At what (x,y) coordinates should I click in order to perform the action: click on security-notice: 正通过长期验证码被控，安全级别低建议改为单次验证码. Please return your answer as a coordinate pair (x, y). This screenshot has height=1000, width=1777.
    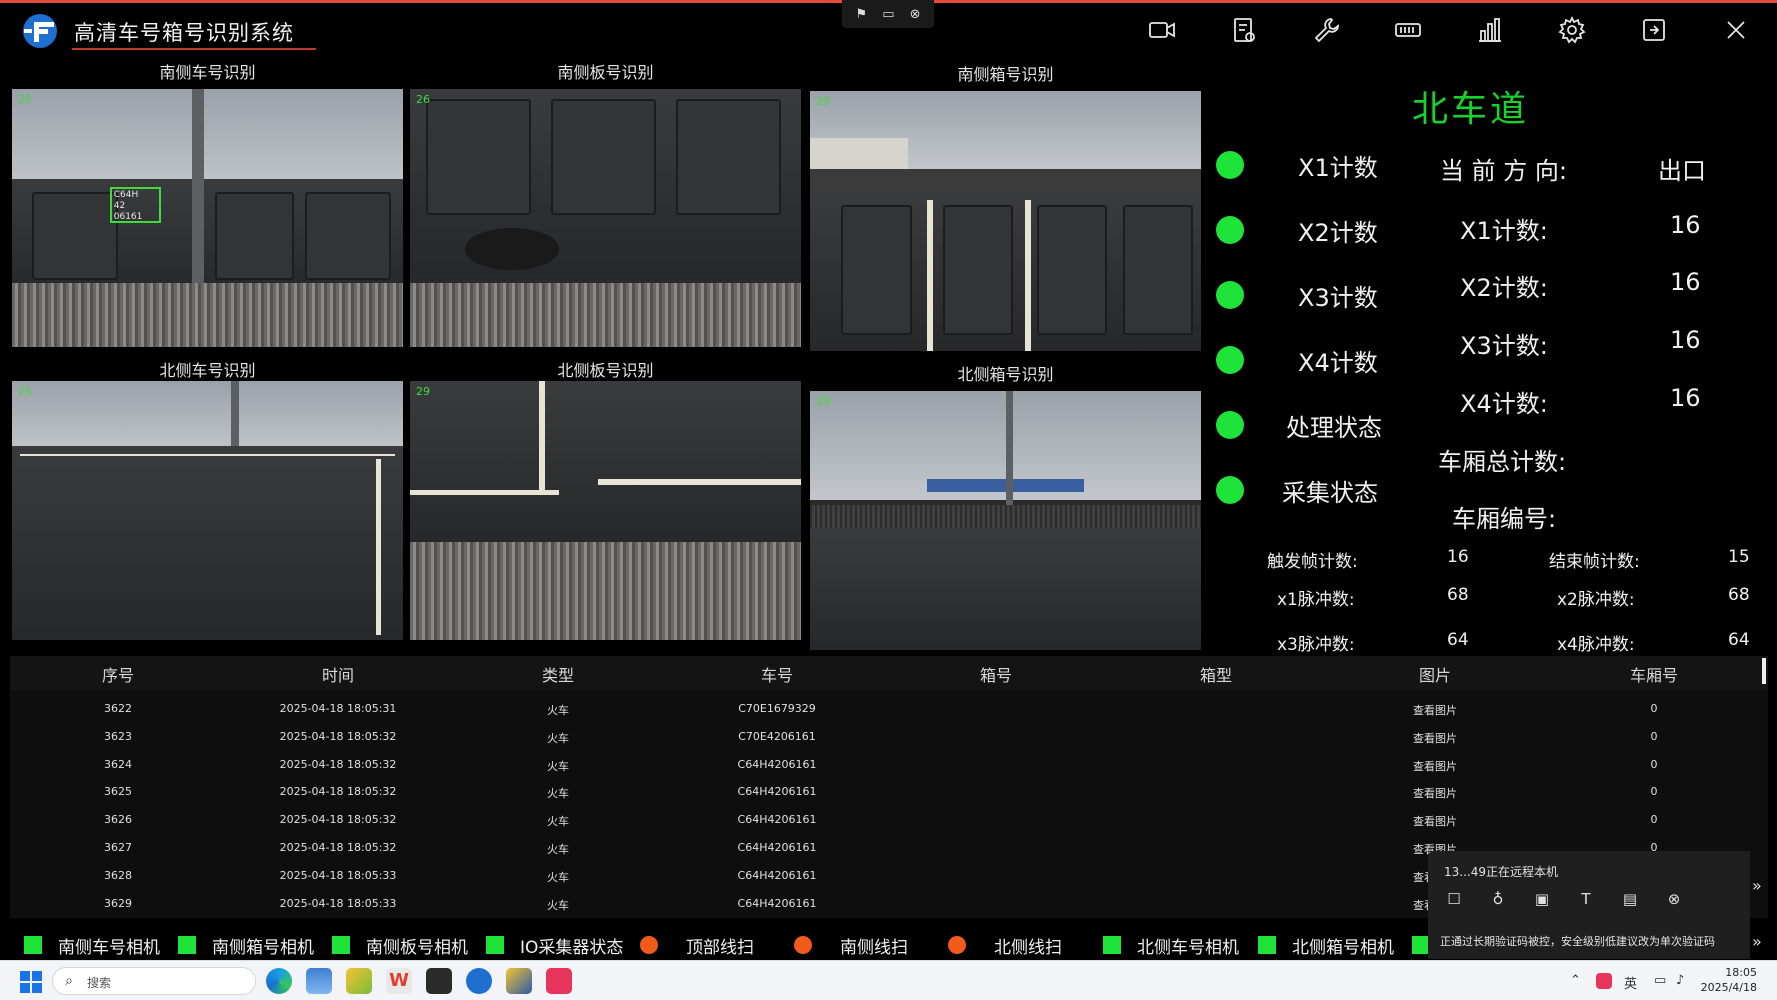
    Looking at the image, I should click on (1577, 941).